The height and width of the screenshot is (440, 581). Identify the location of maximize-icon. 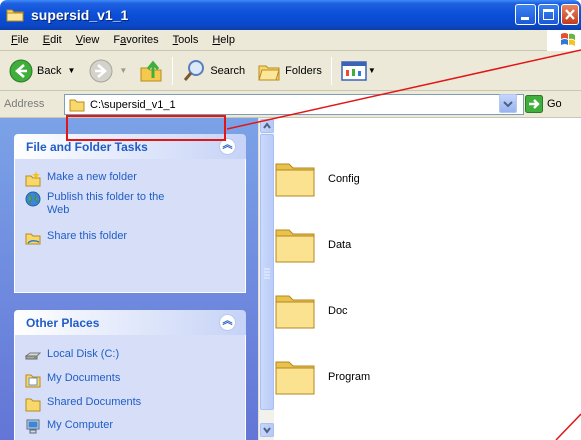
(548, 14).